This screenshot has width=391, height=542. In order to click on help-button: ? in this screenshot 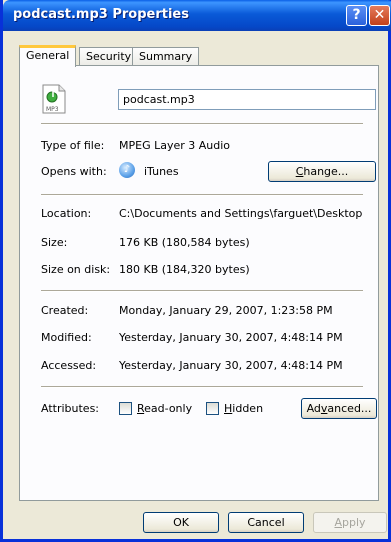, I will do `click(356, 15)`.